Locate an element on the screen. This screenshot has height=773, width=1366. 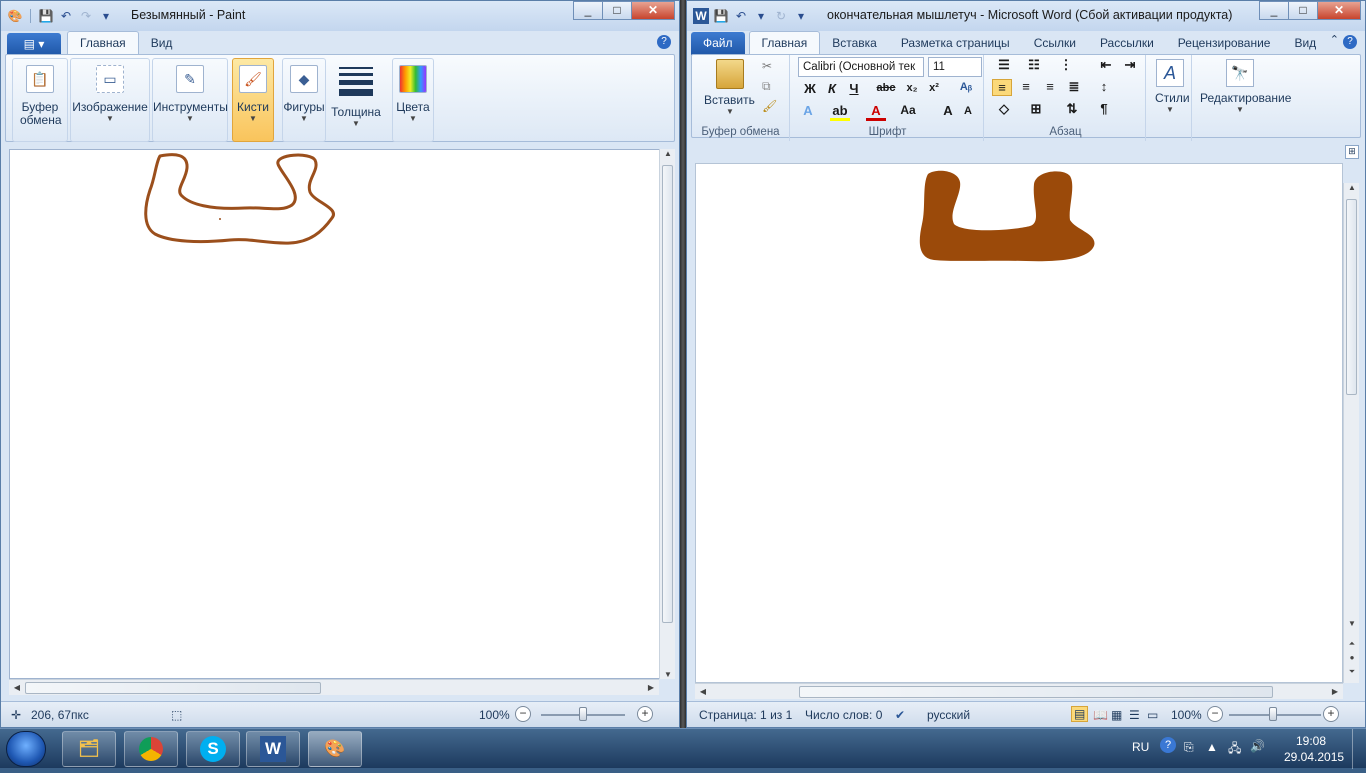
line-spacing-icon: ↕ is located at coordinates (1104, 86).